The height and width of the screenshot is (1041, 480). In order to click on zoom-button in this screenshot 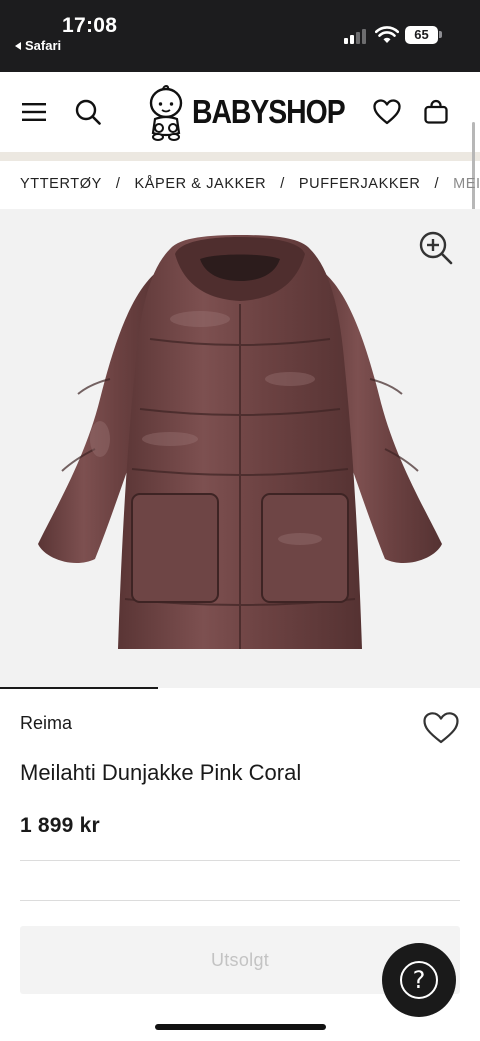, I will do `click(436, 248)`.